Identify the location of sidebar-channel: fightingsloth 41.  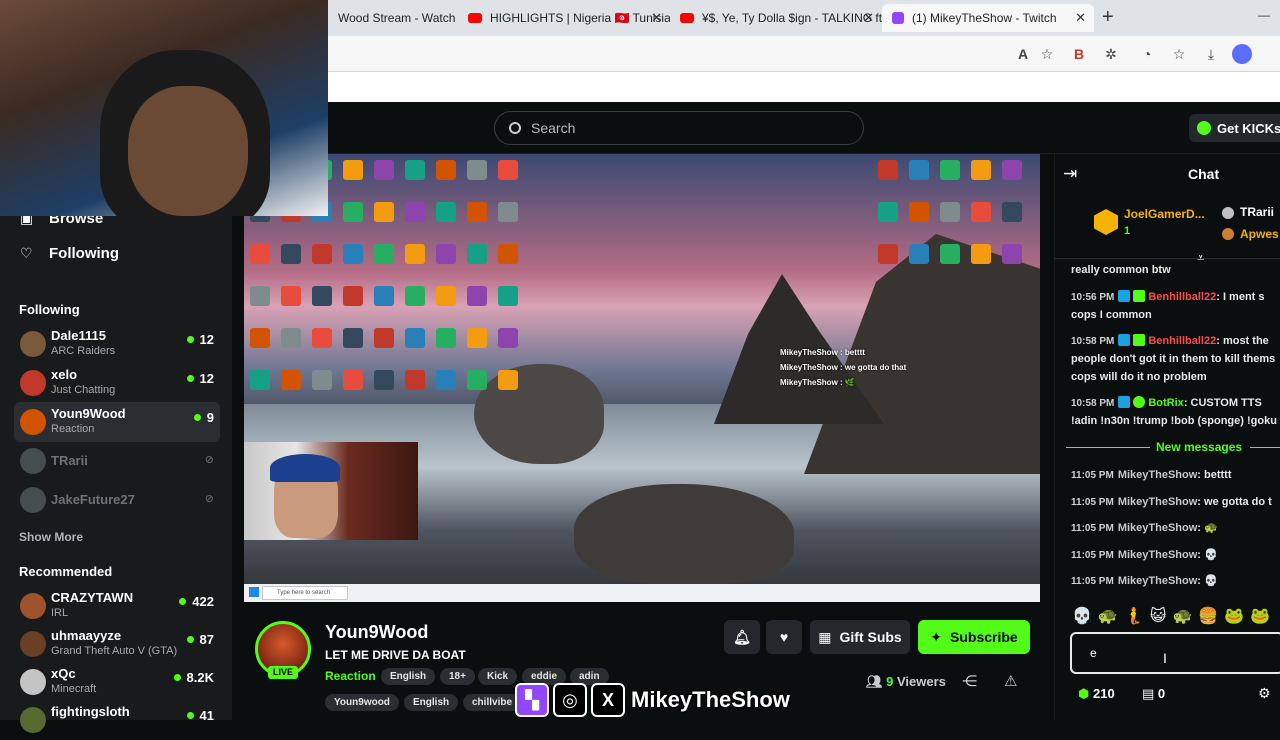
(117, 720).